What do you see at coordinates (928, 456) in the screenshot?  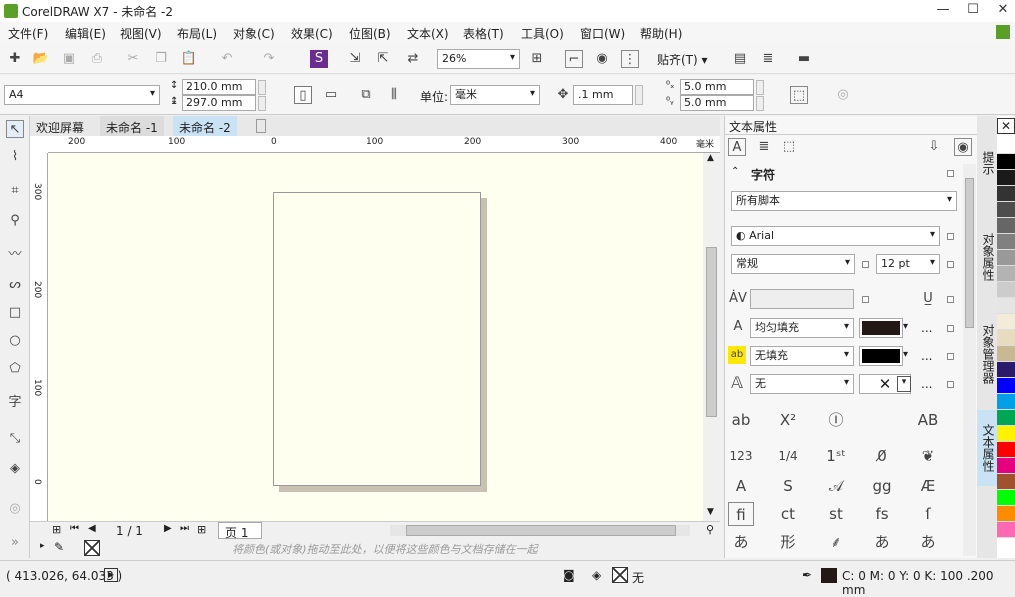 I see `ornaments-icon: ❦` at bounding box center [928, 456].